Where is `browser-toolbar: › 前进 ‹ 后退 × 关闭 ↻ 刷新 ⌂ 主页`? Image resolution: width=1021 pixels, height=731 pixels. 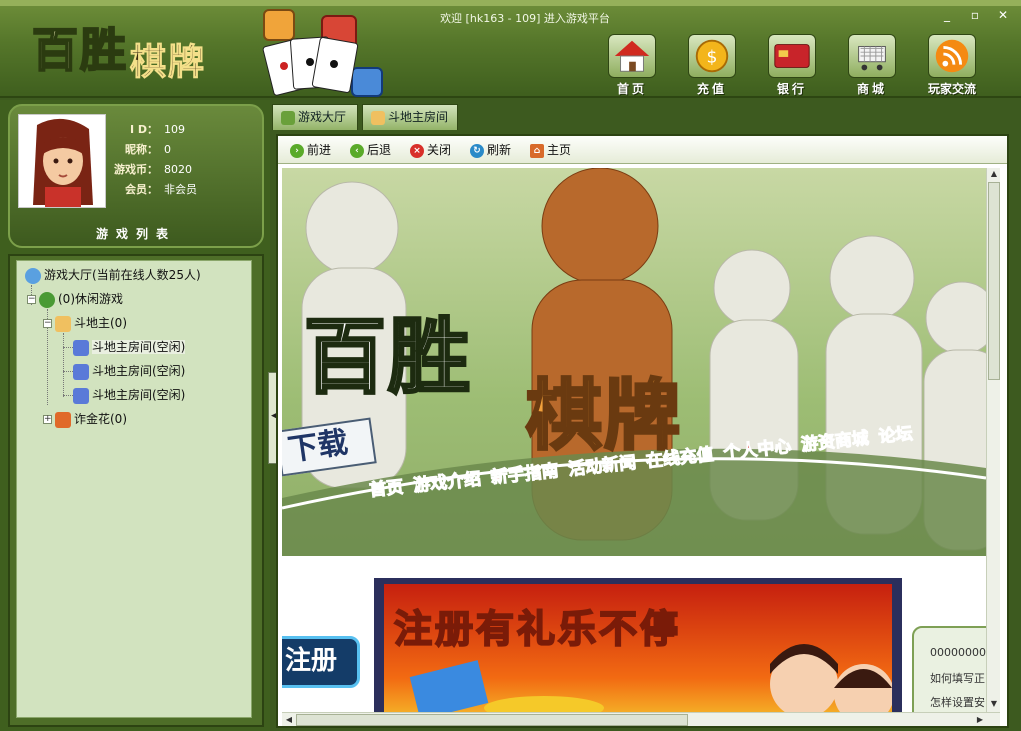 browser-toolbar: › 前进 ‹ 后退 × 关闭 ↻ 刷新 ⌂ 主页 is located at coordinates (642, 150).